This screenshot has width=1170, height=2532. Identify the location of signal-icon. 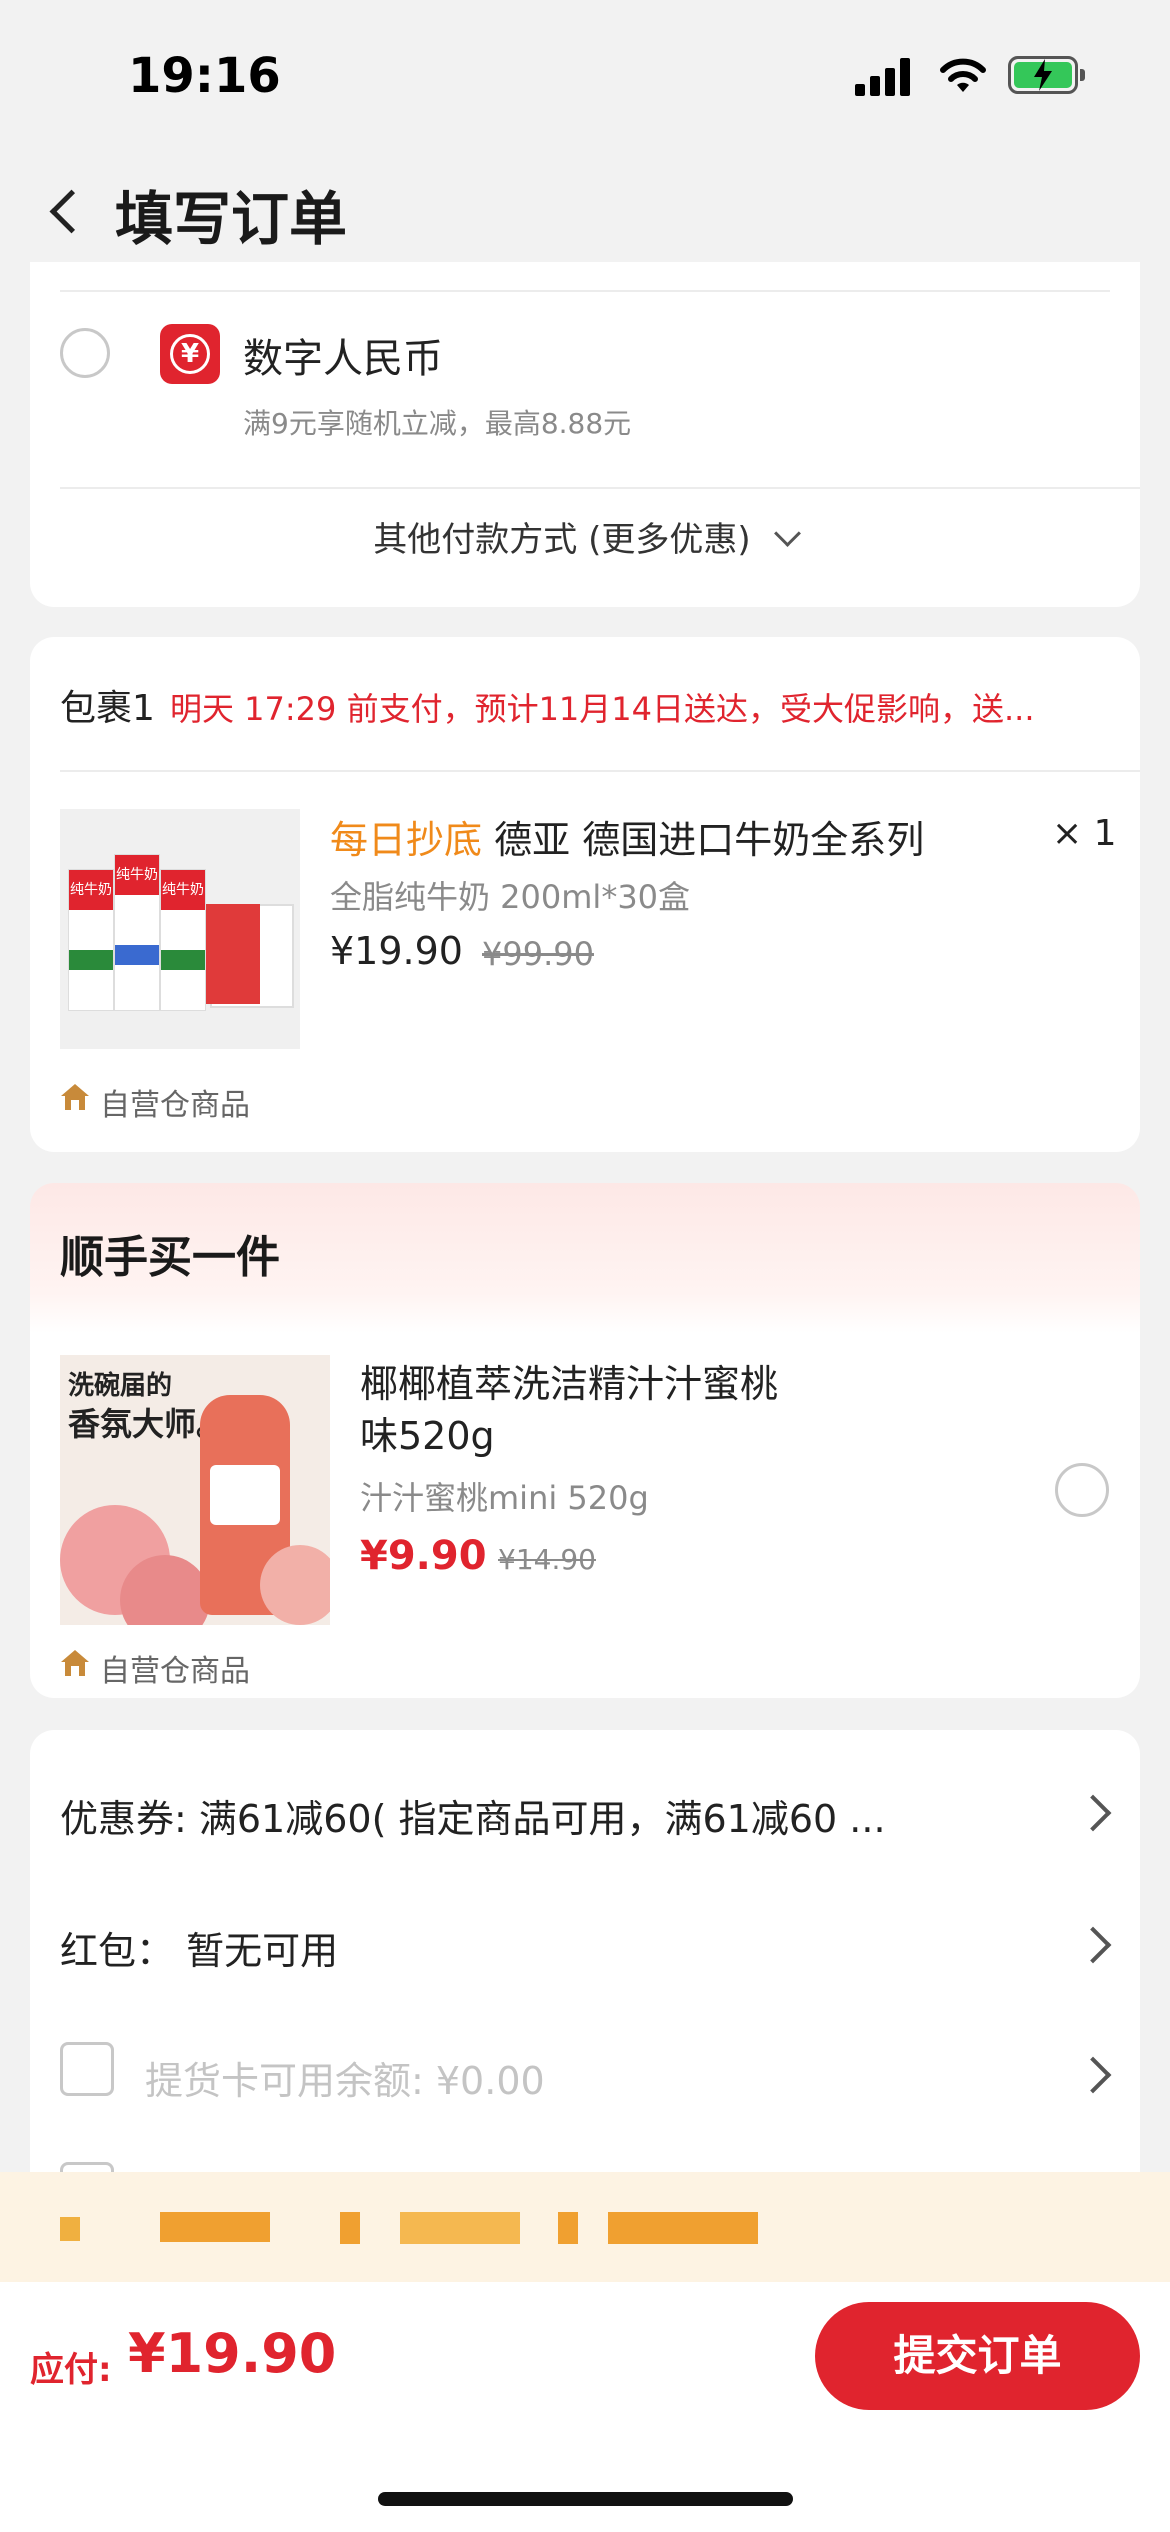
(885, 76).